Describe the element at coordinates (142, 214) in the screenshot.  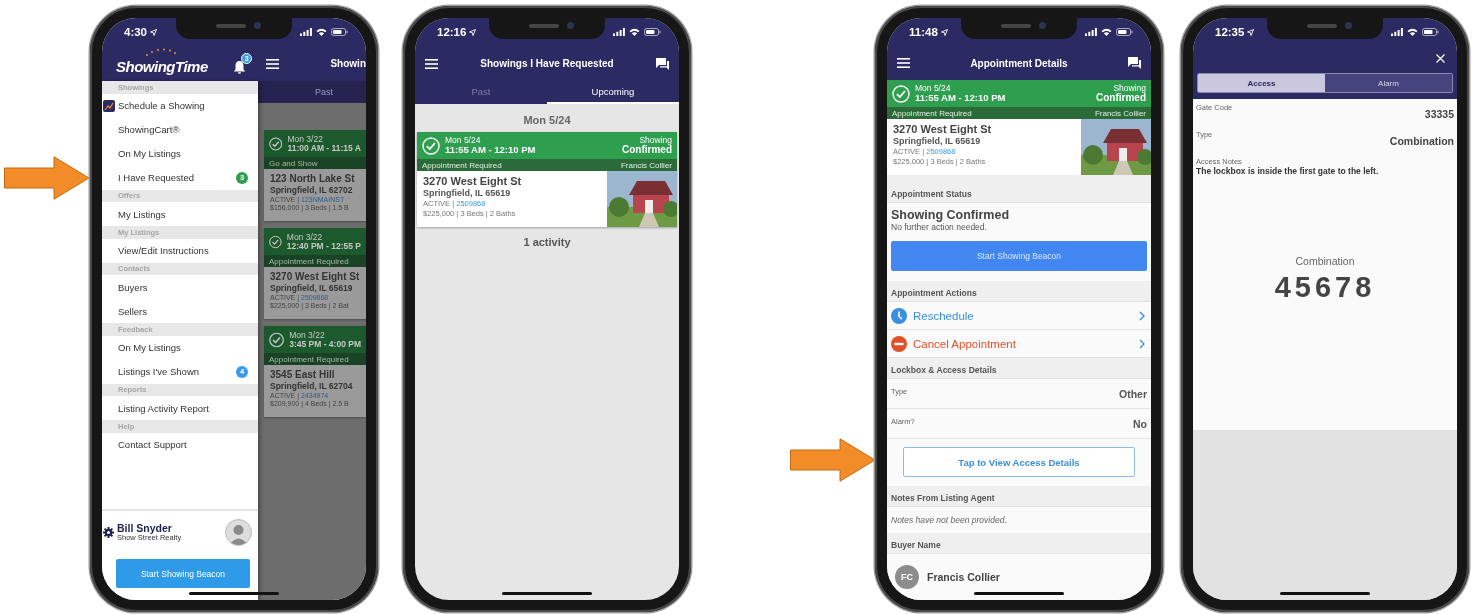
I see `menu-item-label: My Listings` at that location.